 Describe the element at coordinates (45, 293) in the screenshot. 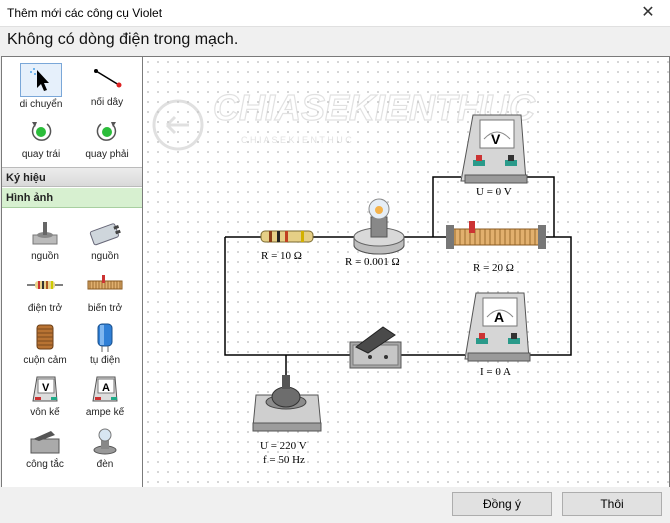

I see `component-resistor: điện trở` at that location.